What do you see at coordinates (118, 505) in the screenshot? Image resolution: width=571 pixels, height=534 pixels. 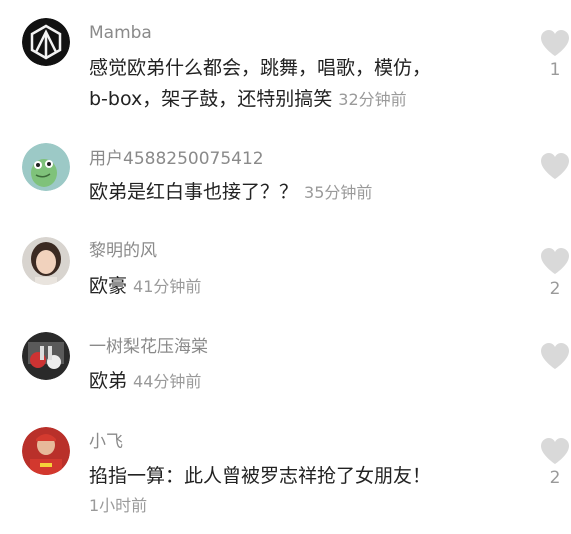 I see `comment-time: 1小时前` at bounding box center [118, 505].